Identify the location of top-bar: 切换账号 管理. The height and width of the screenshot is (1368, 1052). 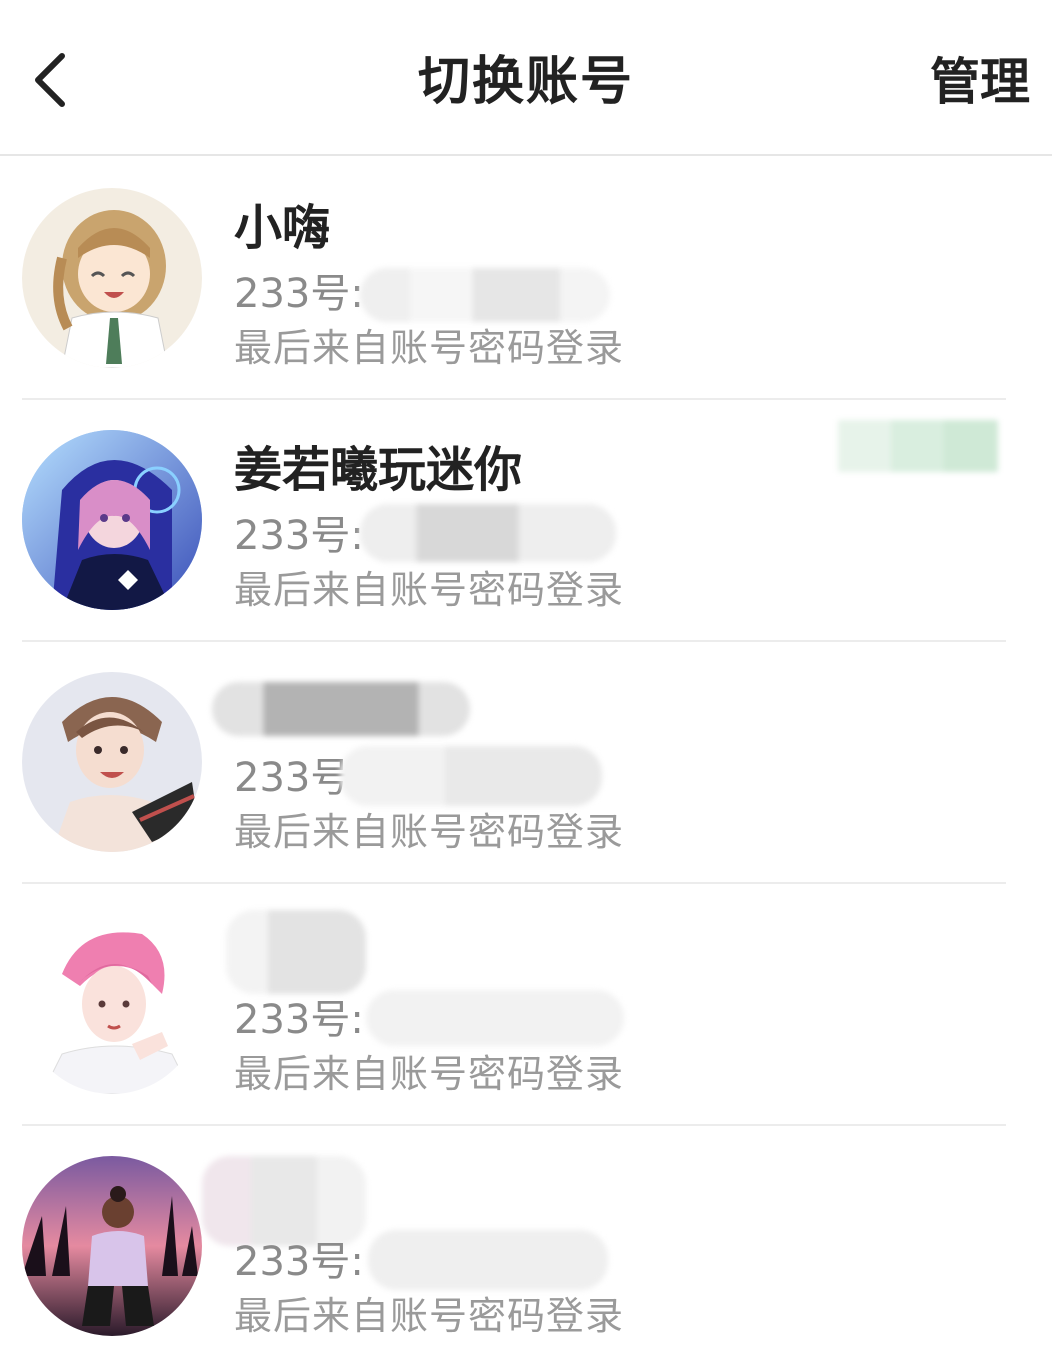
(526, 78).